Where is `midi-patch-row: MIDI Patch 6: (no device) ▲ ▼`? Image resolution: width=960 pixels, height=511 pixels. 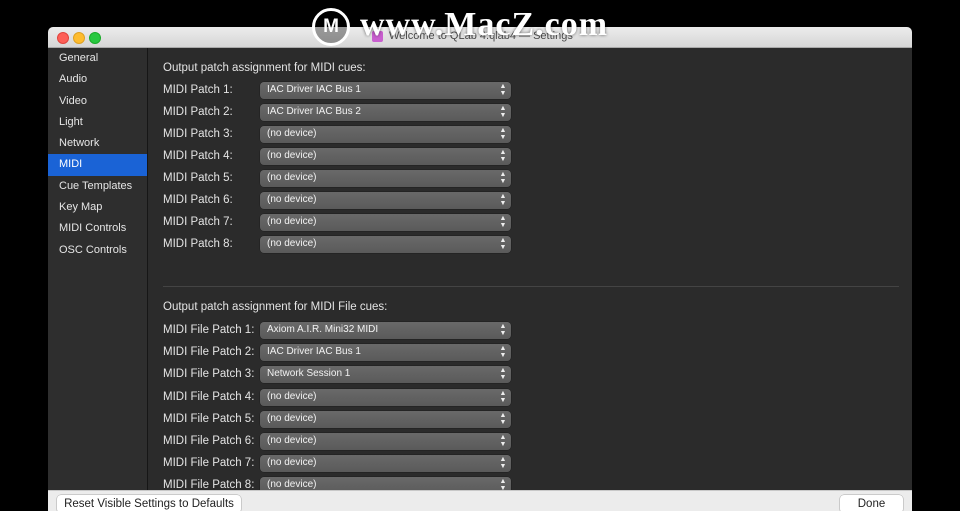
midi-patch-row: MIDI Patch 6: (no device) ▲ ▼ is located at coordinates (343, 201).